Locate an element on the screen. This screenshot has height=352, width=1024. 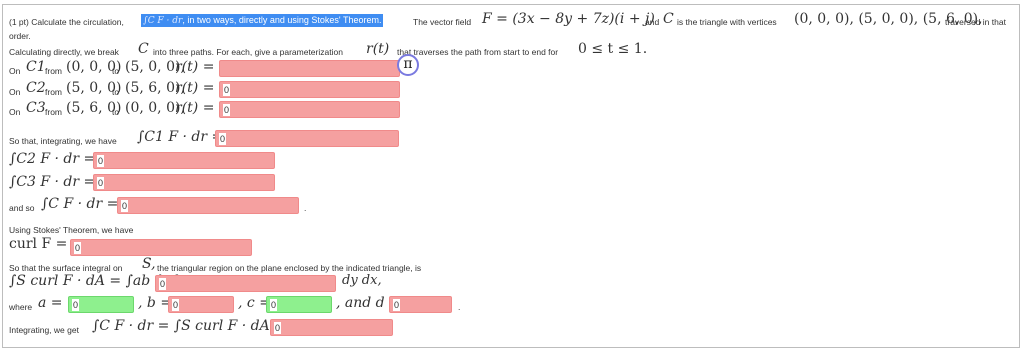
end-period: . is located at coordinates (459, 307).